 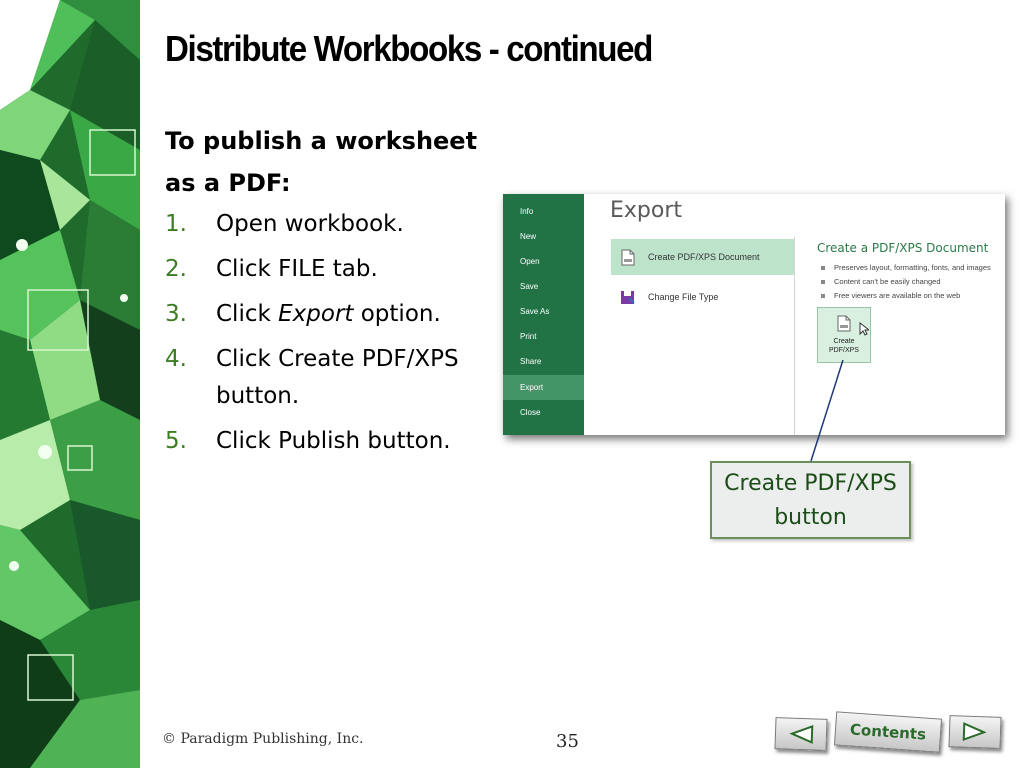 I want to click on change-file-type-option: Change File Type, so click(x=702, y=297).